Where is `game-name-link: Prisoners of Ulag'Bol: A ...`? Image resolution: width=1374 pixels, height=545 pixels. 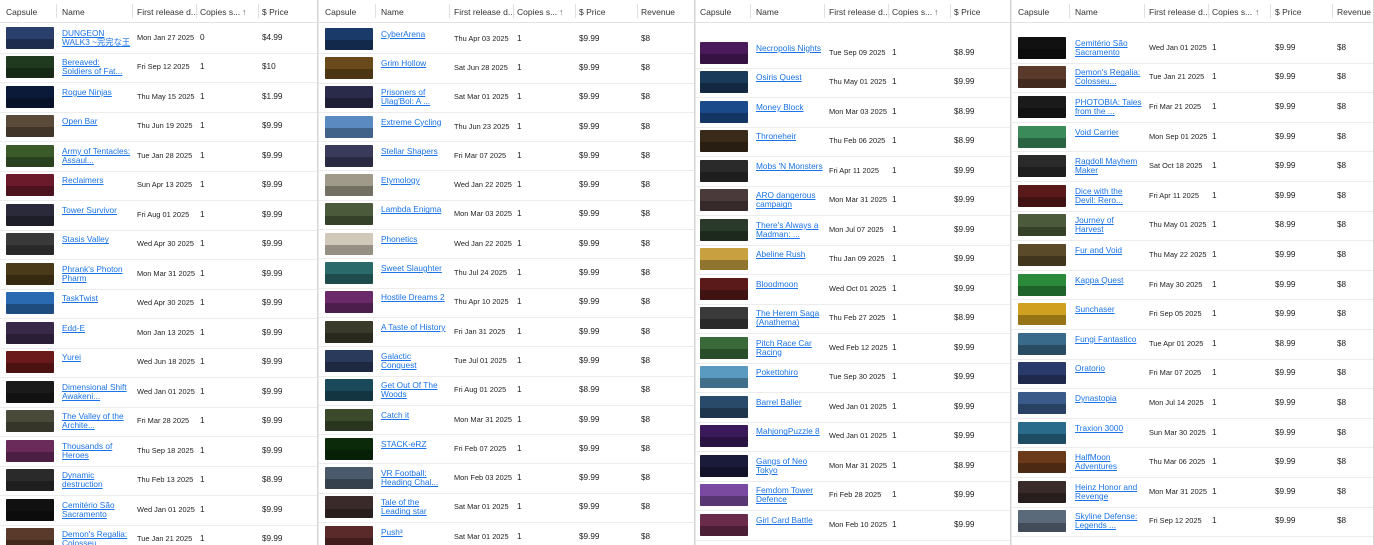 game-name-link: Prisoners of Ulag'Bol: A ... is located at coordinates (414, 97).